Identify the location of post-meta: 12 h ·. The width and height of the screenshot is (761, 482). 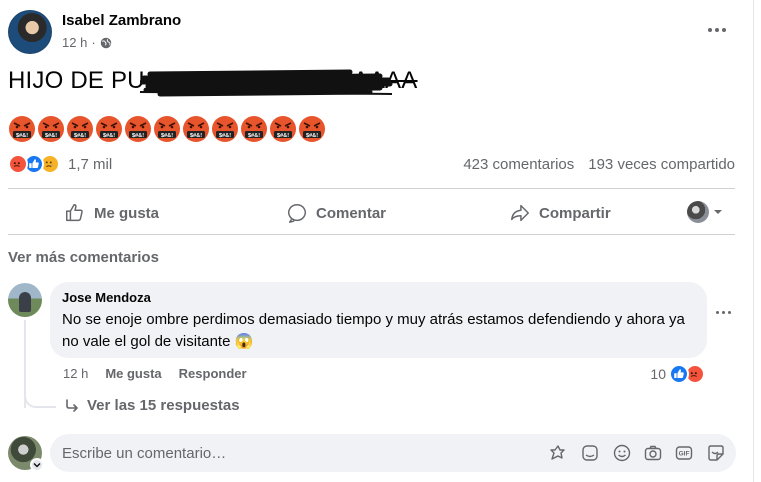
(87, 42).